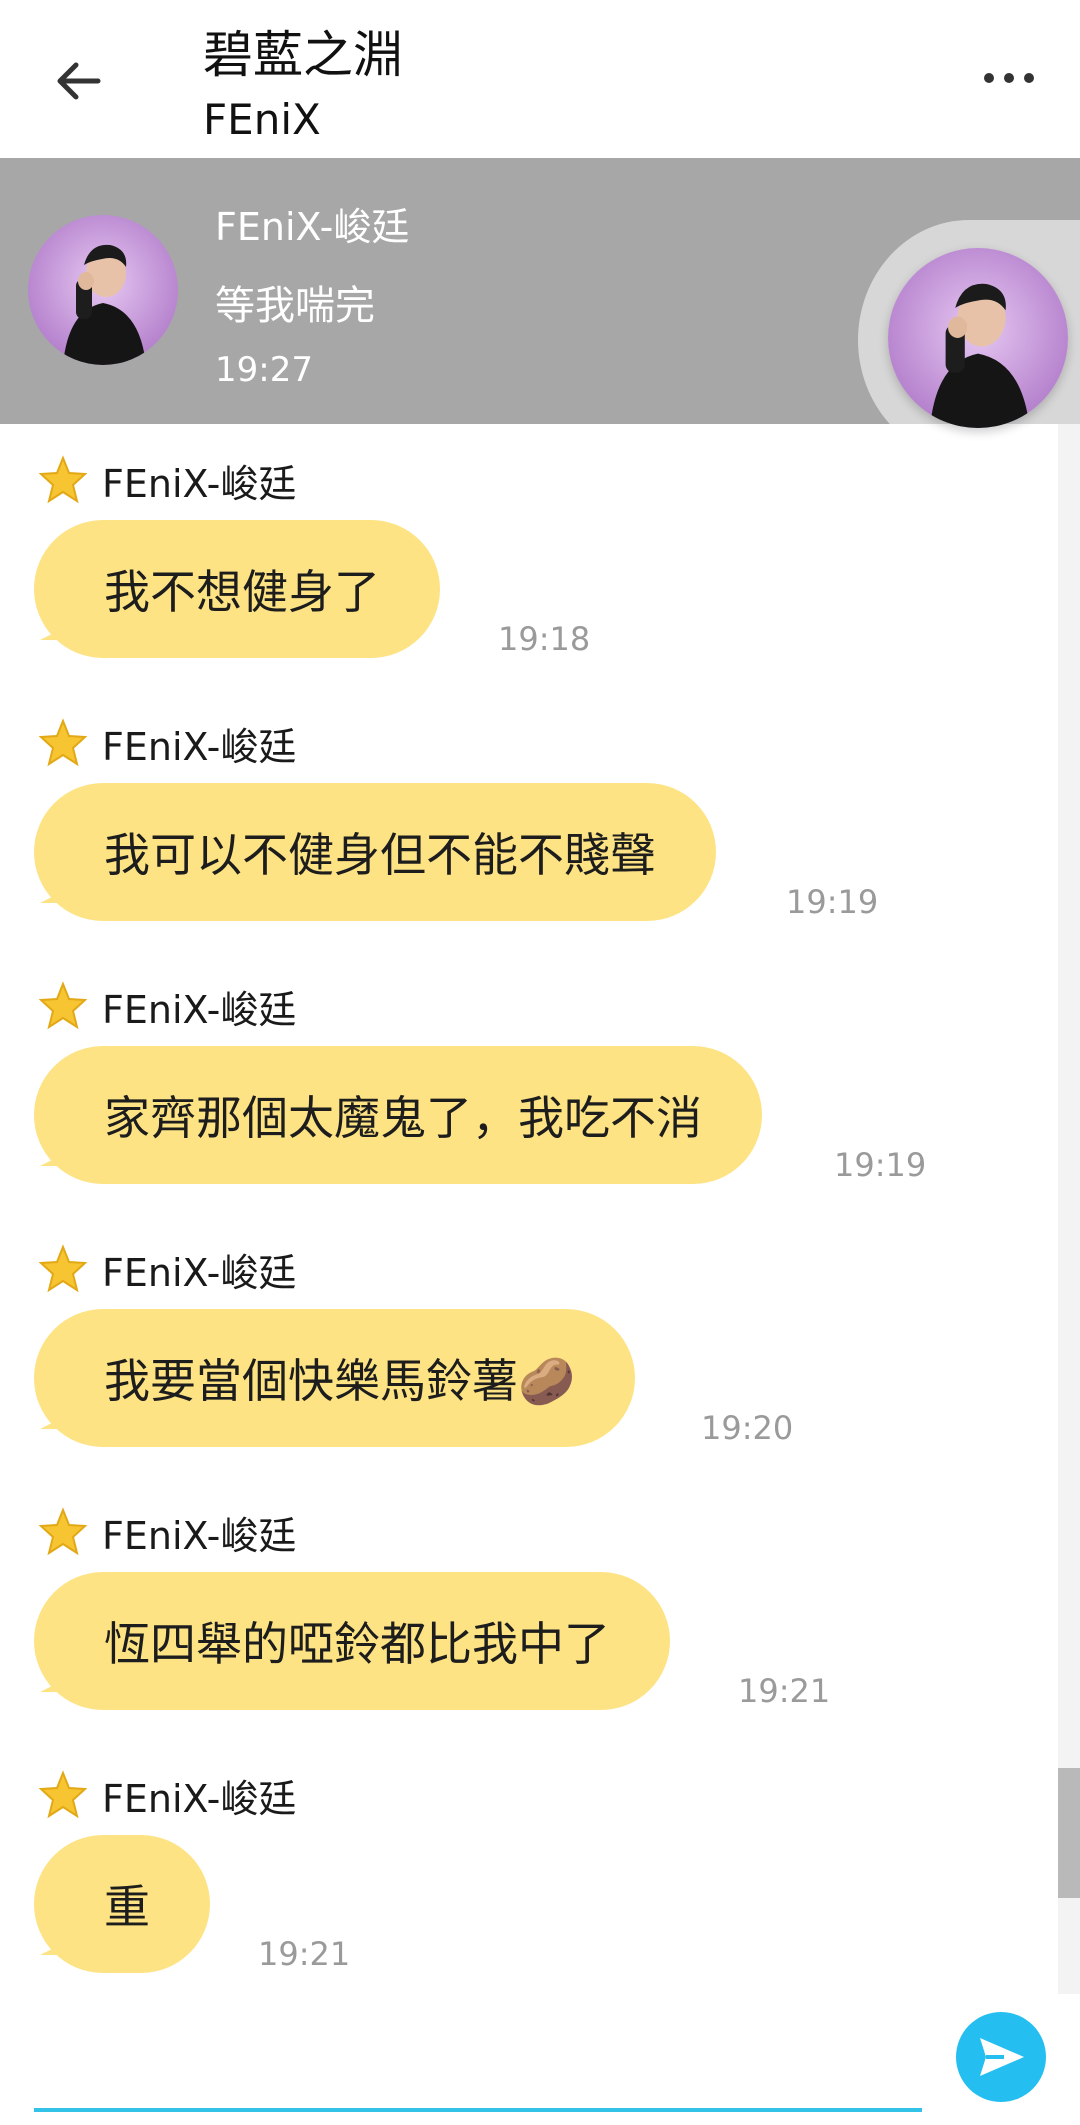 Image resolution: width=1080 pixels, height=2125 pixels. What do you see at coordinates (1069, 1209) in the screenshot?
I see `scrollbar-track` at bounding box center [1069, 1209].